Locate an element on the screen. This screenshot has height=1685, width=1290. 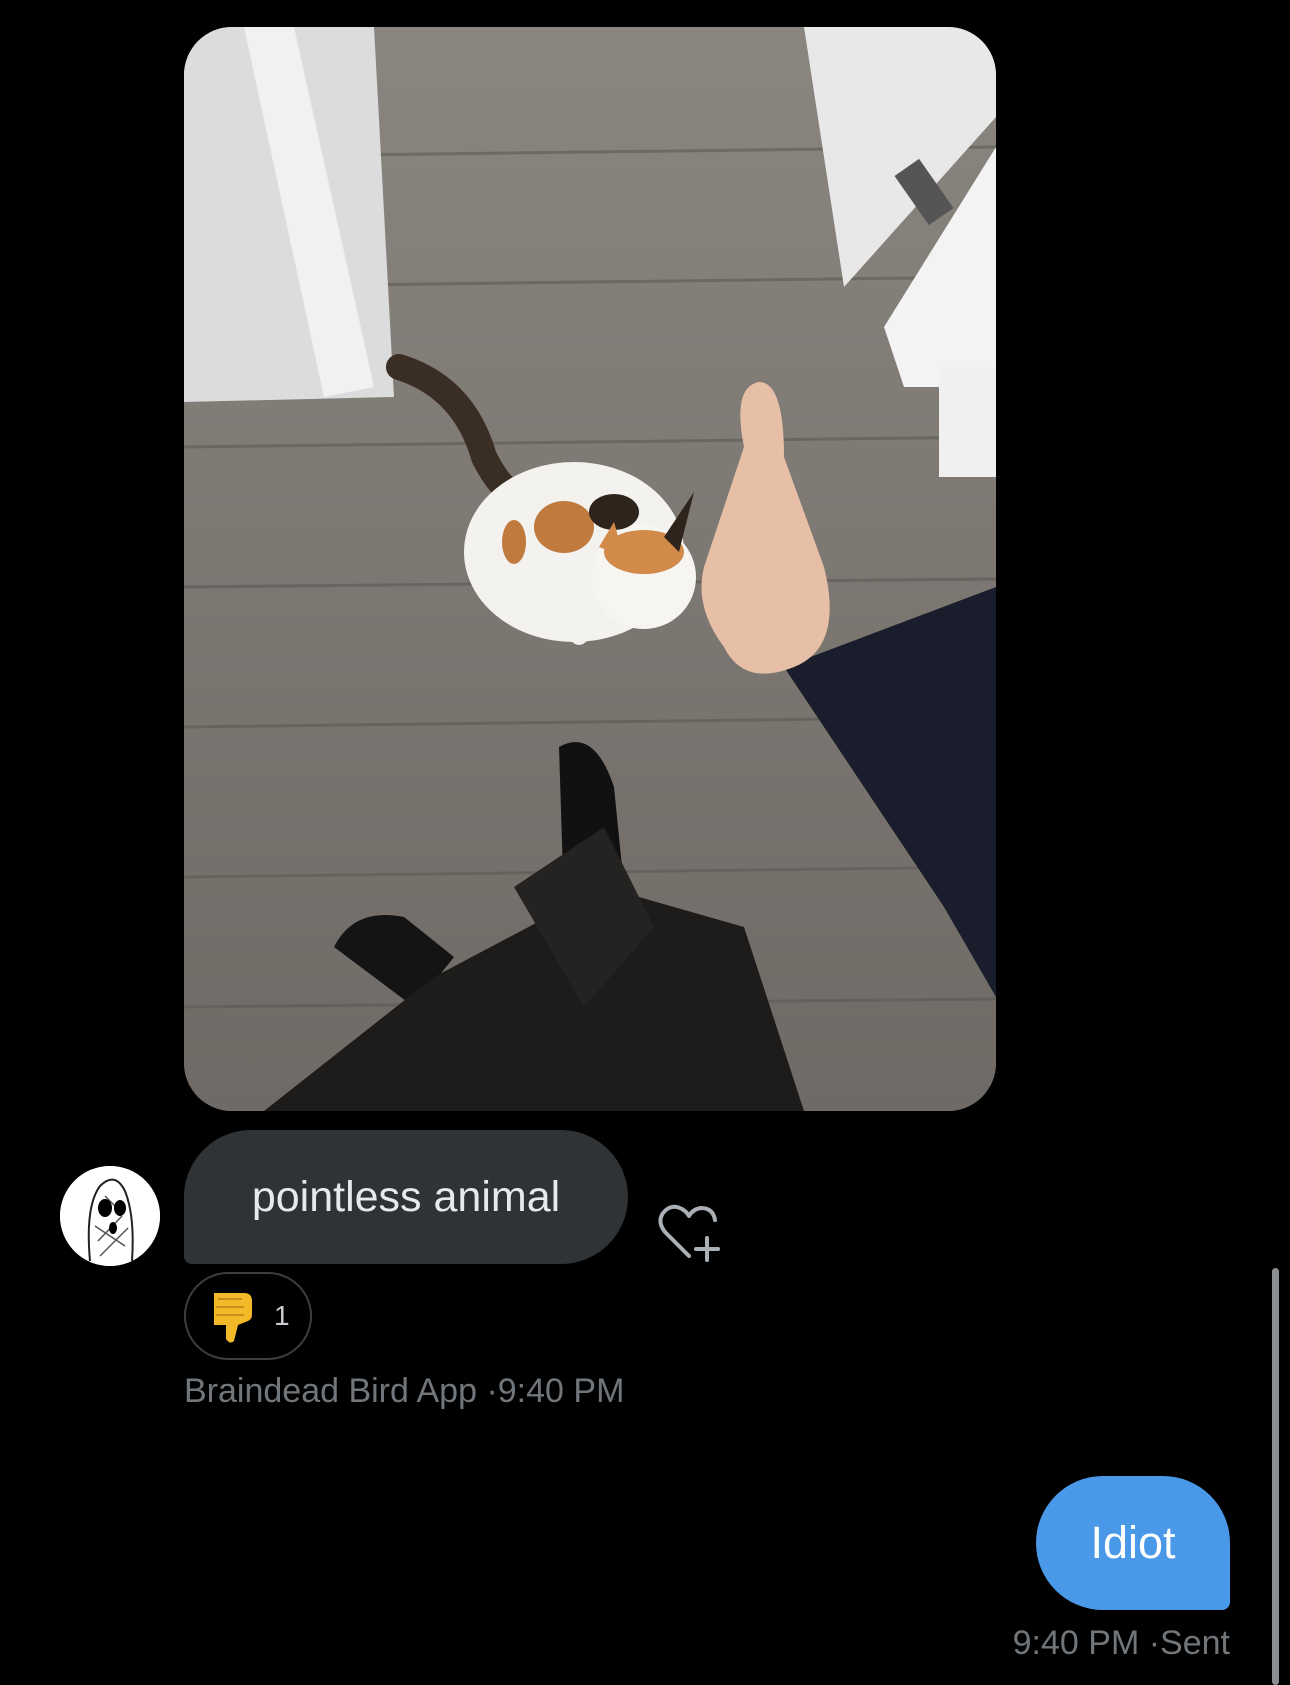
incoming-message-text: pointless animal is located at coordinates (406, 1196).